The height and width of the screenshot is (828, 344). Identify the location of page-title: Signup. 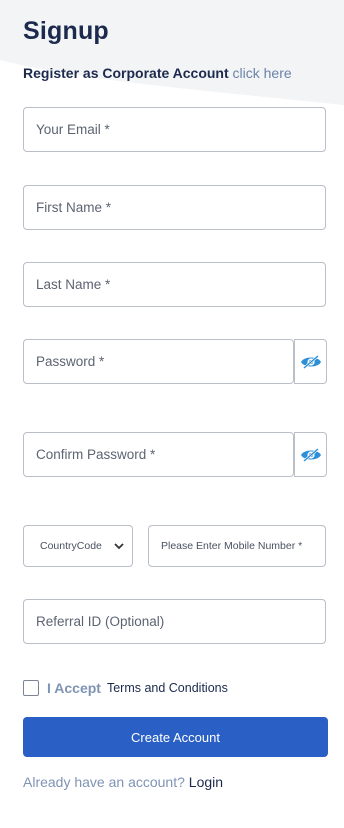
(66, 31).